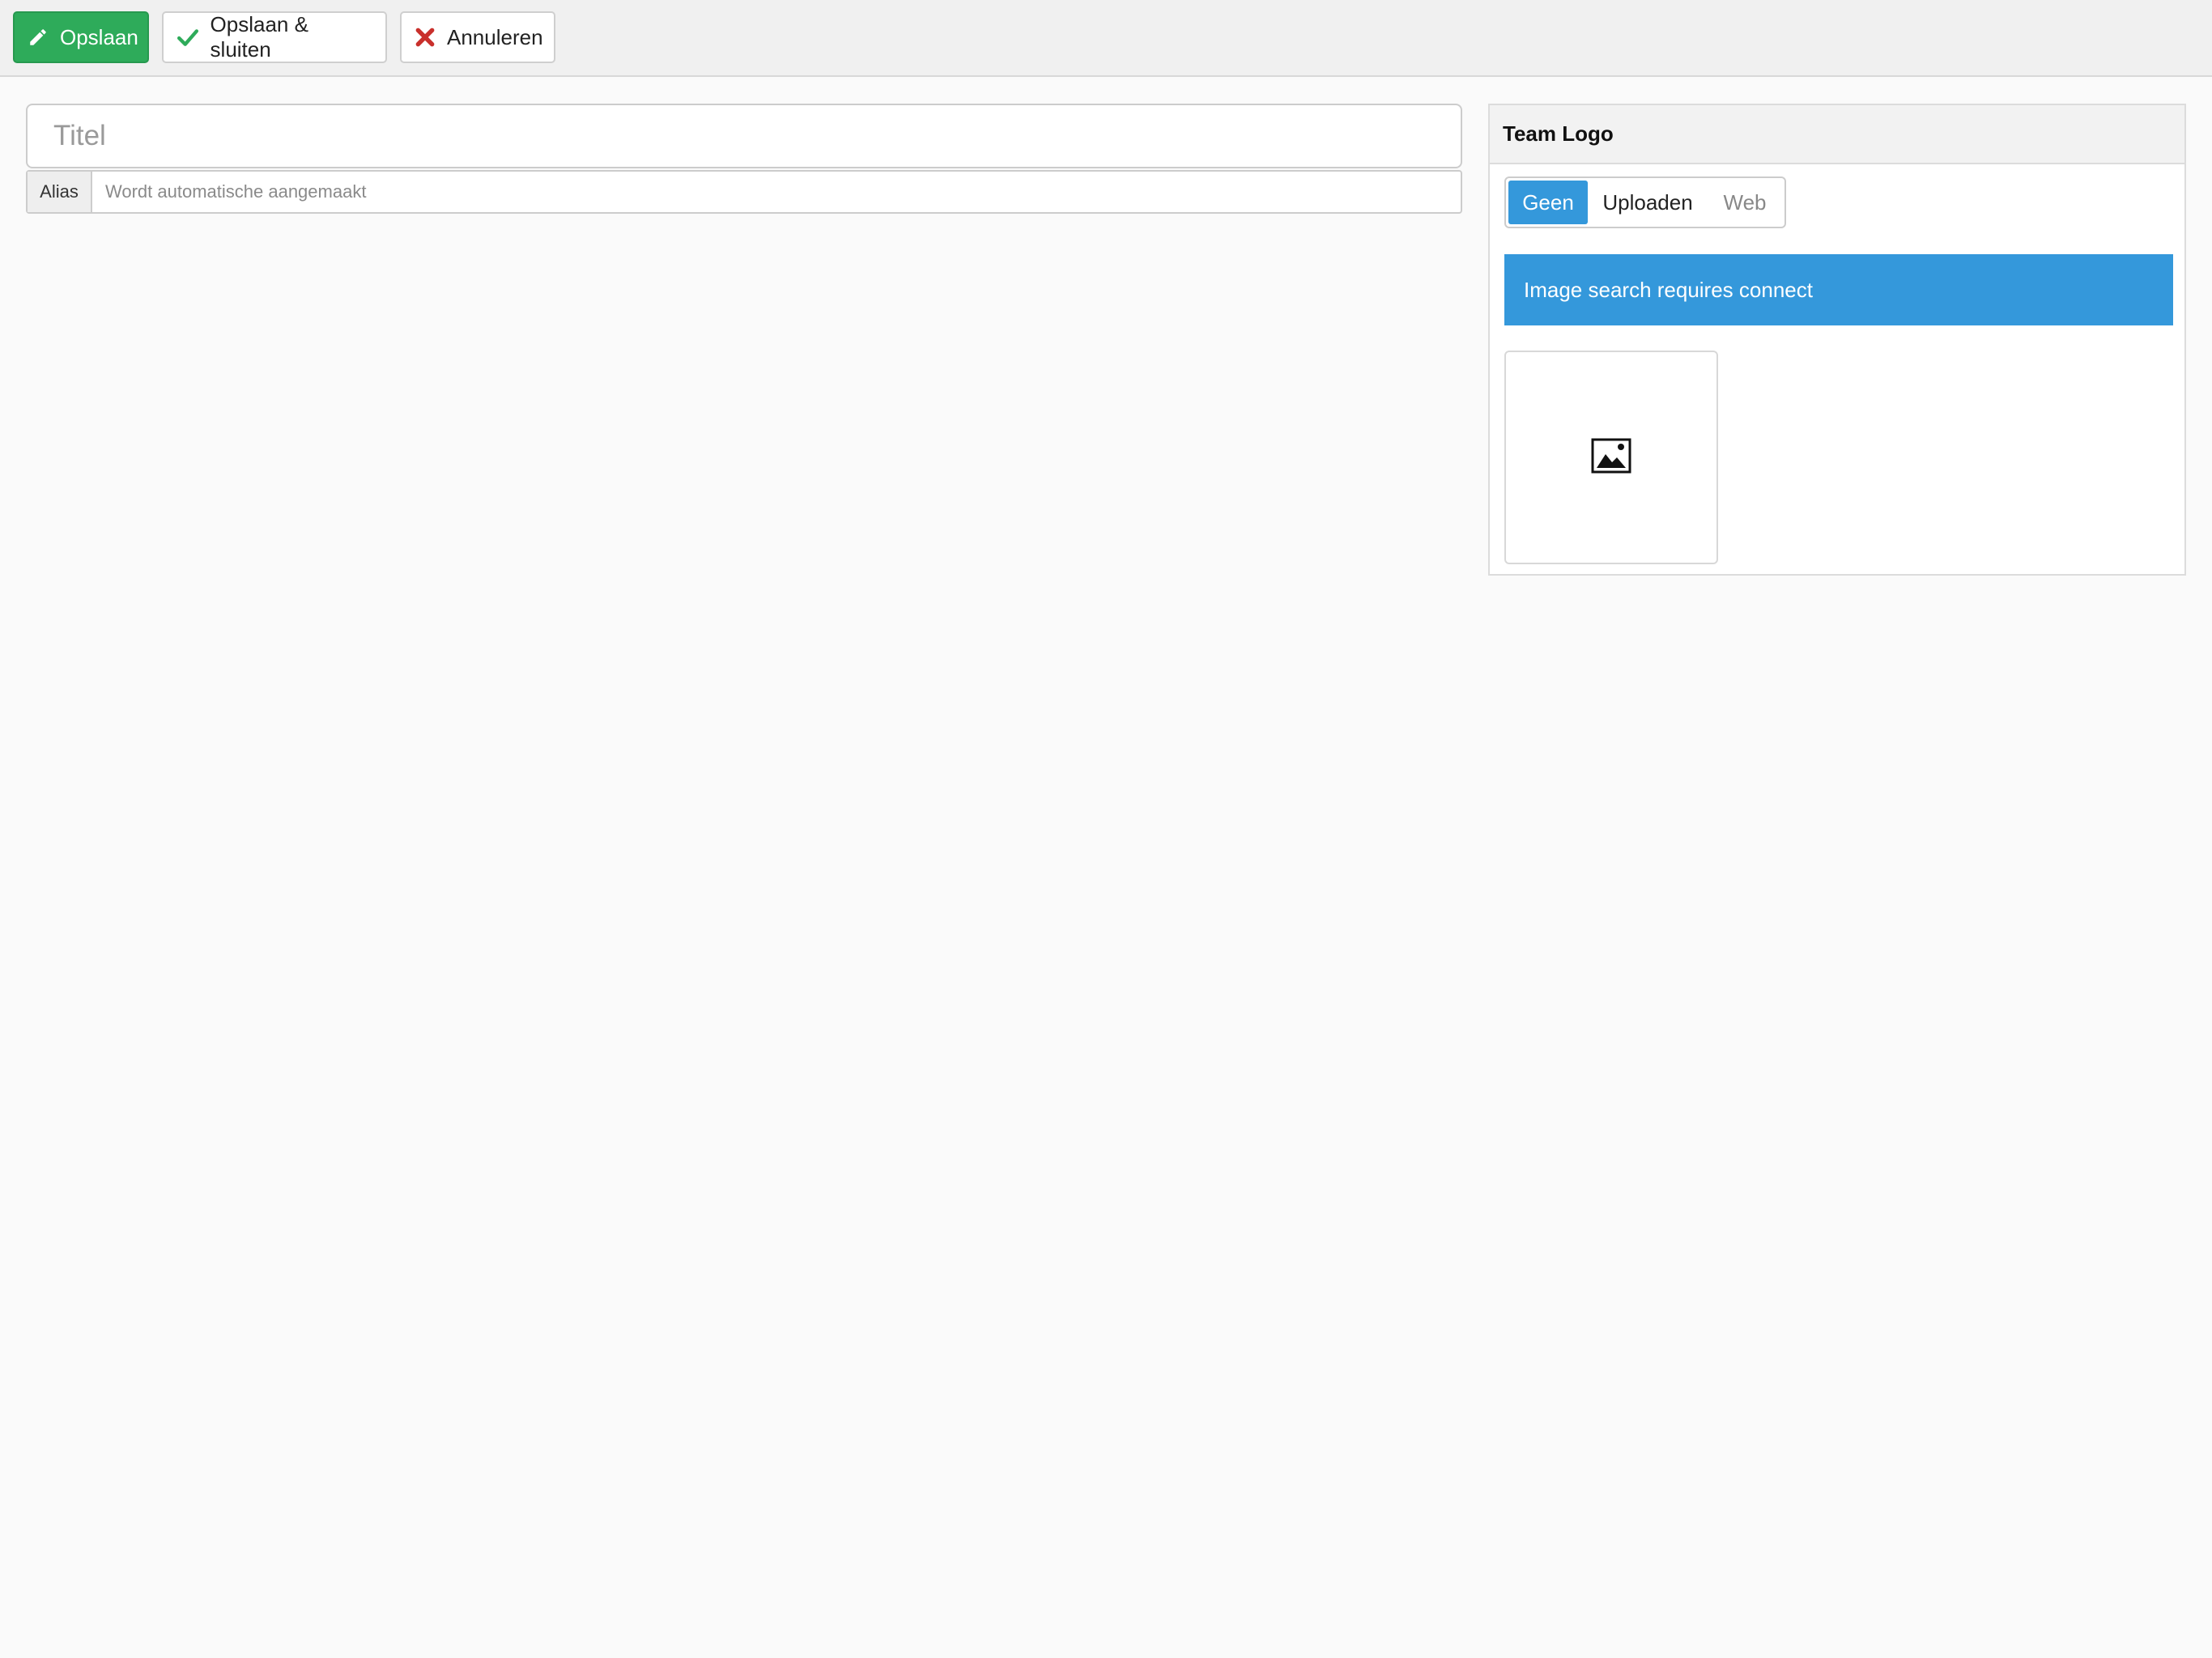 The width and height of the screenshot is (2212, 1658). What do you see at coordinates (1648, 202) in the screenshot?
I see `option-uploaden: Uploaden` at bounding box center [1648, 202].